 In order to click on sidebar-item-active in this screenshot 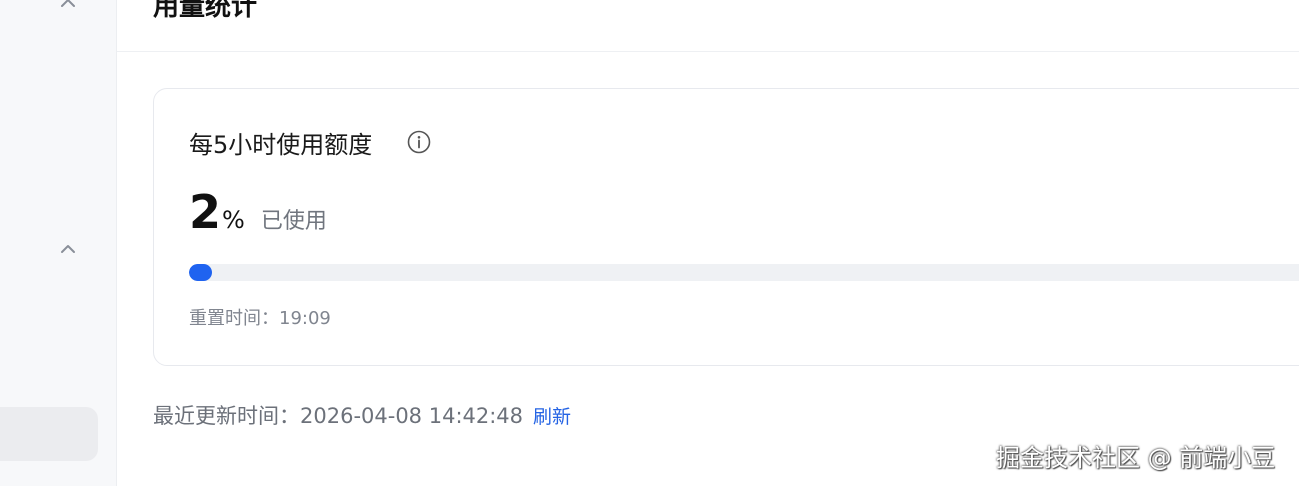, I will do `click(49, 434)`.